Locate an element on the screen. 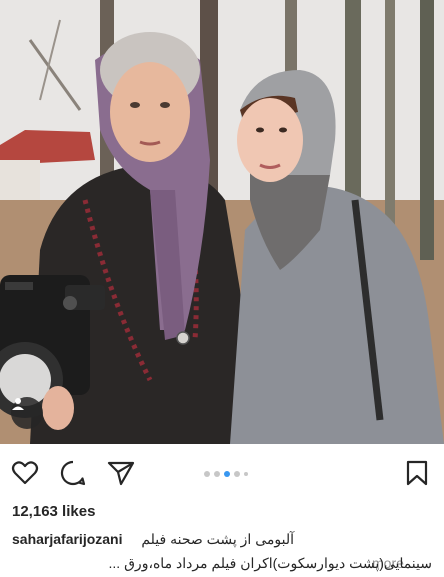  carousel-dot-active is located at coordinates (227, 474).